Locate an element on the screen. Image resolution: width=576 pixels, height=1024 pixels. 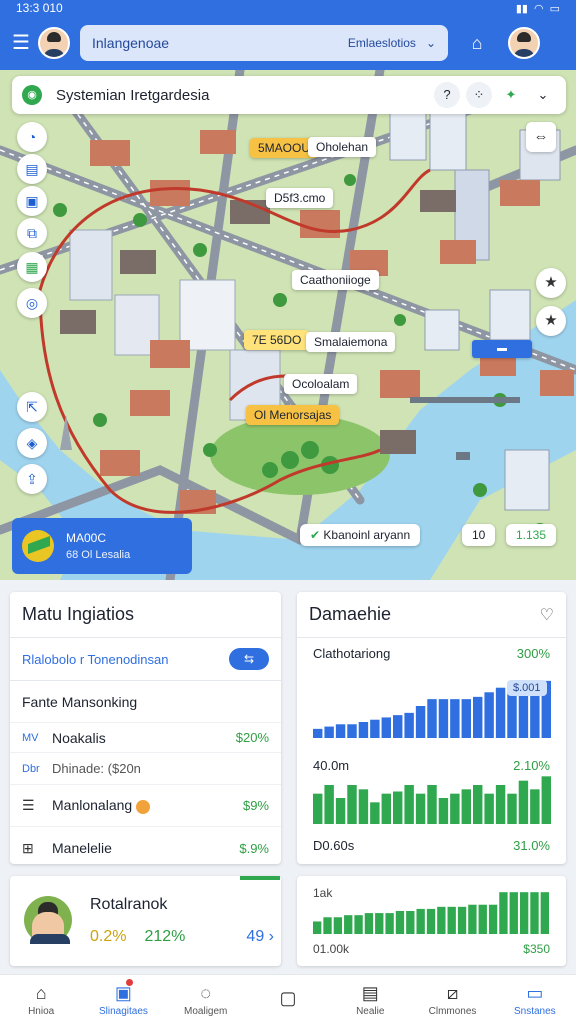
list-icon: ☰ is located at coordinates (28, 805).